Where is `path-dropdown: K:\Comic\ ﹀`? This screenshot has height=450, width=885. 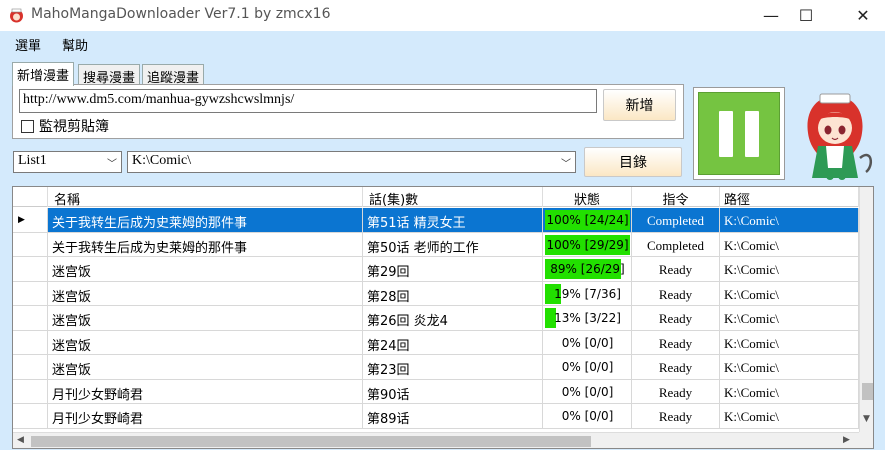
path-dropdown: K:\Comic\ ﹀ is located at coordinates (351, 162).